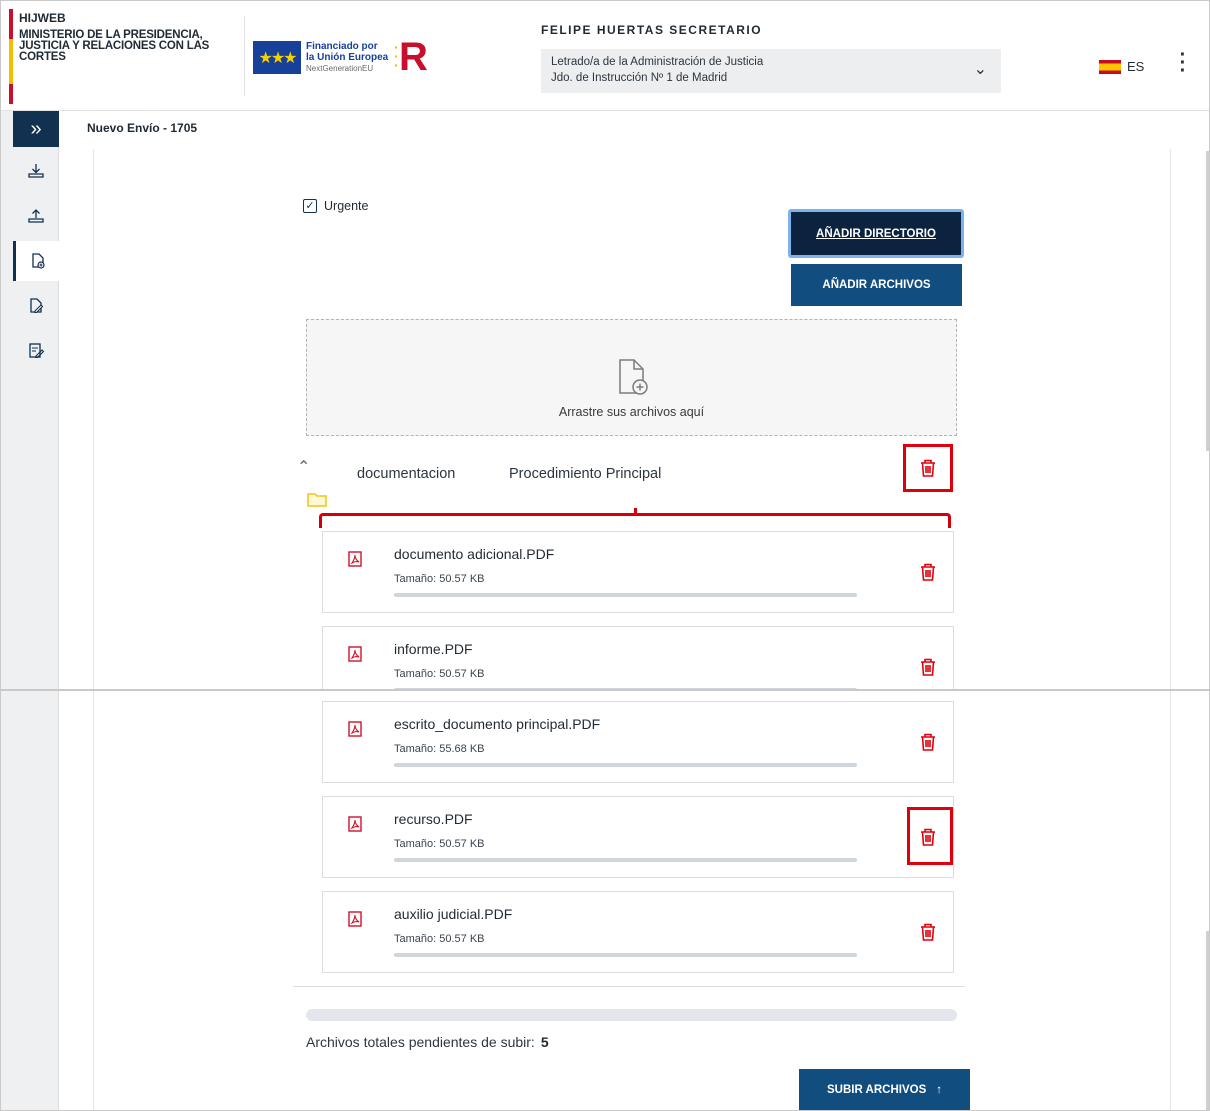  What do you see at coordinates (1121, 66) in the screenshot?
I see `language-selector: ES` at bounding box center [1121, 66].